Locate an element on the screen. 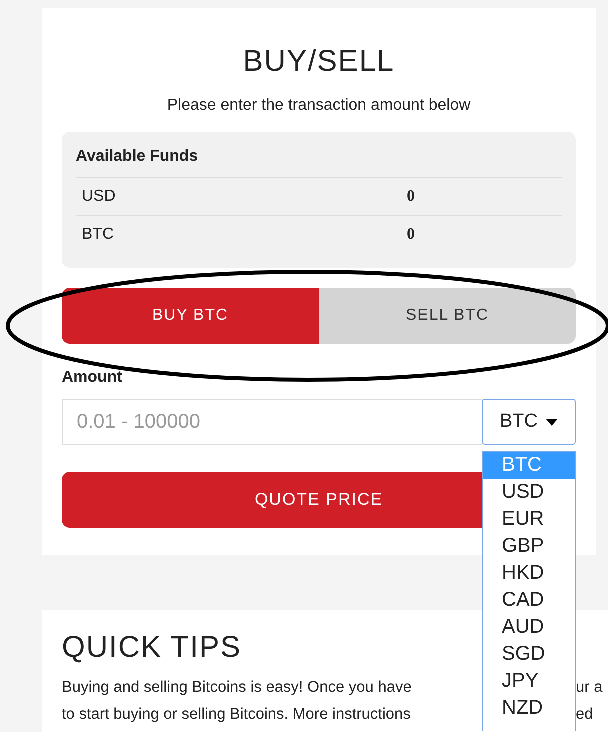 The image size is (608, 732). currency-option: GBP is located at coordinates (529, 546).